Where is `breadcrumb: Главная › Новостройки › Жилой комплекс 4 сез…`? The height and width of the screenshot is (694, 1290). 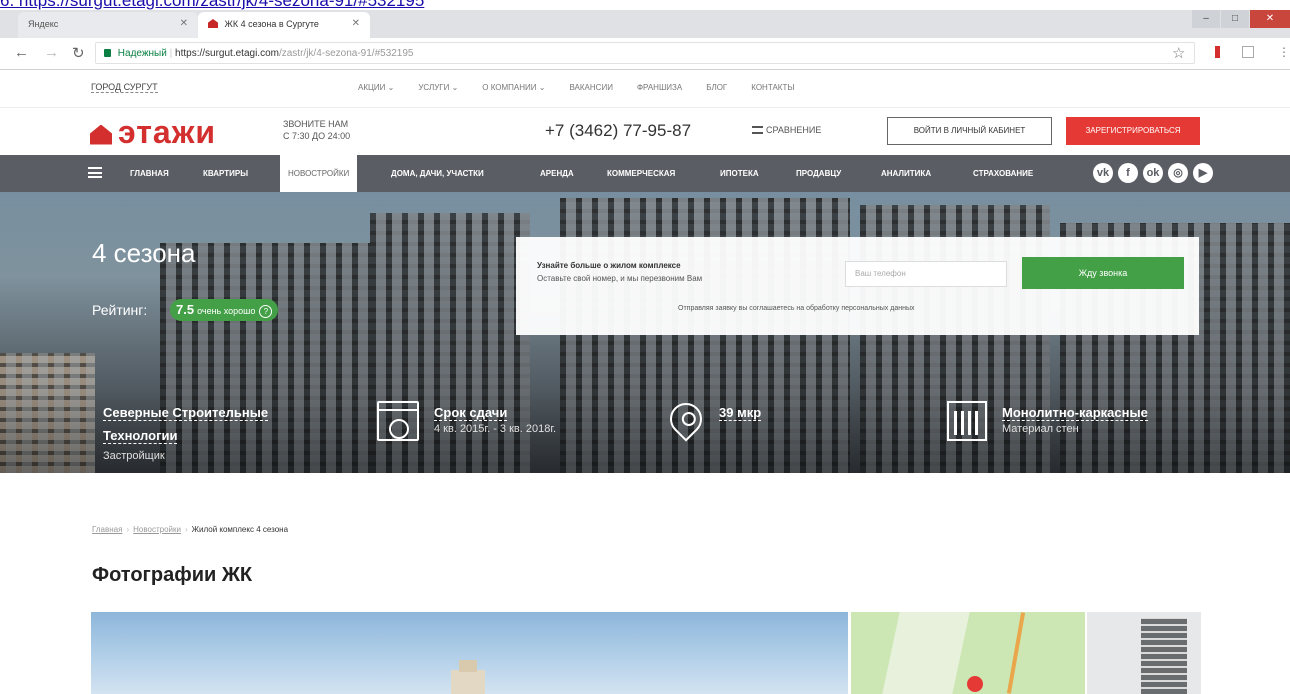
breadcrumb: Главная › Новостройки › Жилой комплекс 4 сез… is located at coordinates (190, 529).